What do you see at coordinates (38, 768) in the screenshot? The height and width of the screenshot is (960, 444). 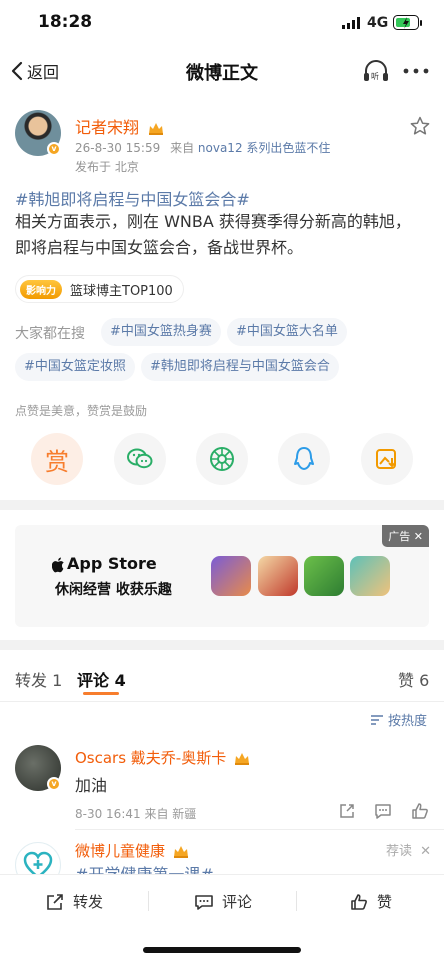 I see `comment-avatar: v` at bounding box center [38, 768].